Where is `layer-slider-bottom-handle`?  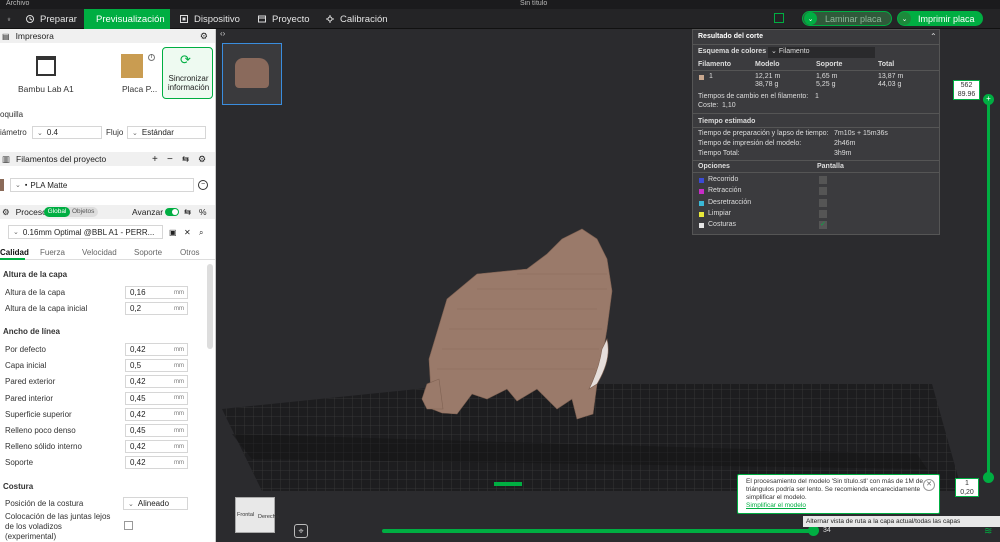
layer-slider-bottom-handle is located at coordinates (988, 477).